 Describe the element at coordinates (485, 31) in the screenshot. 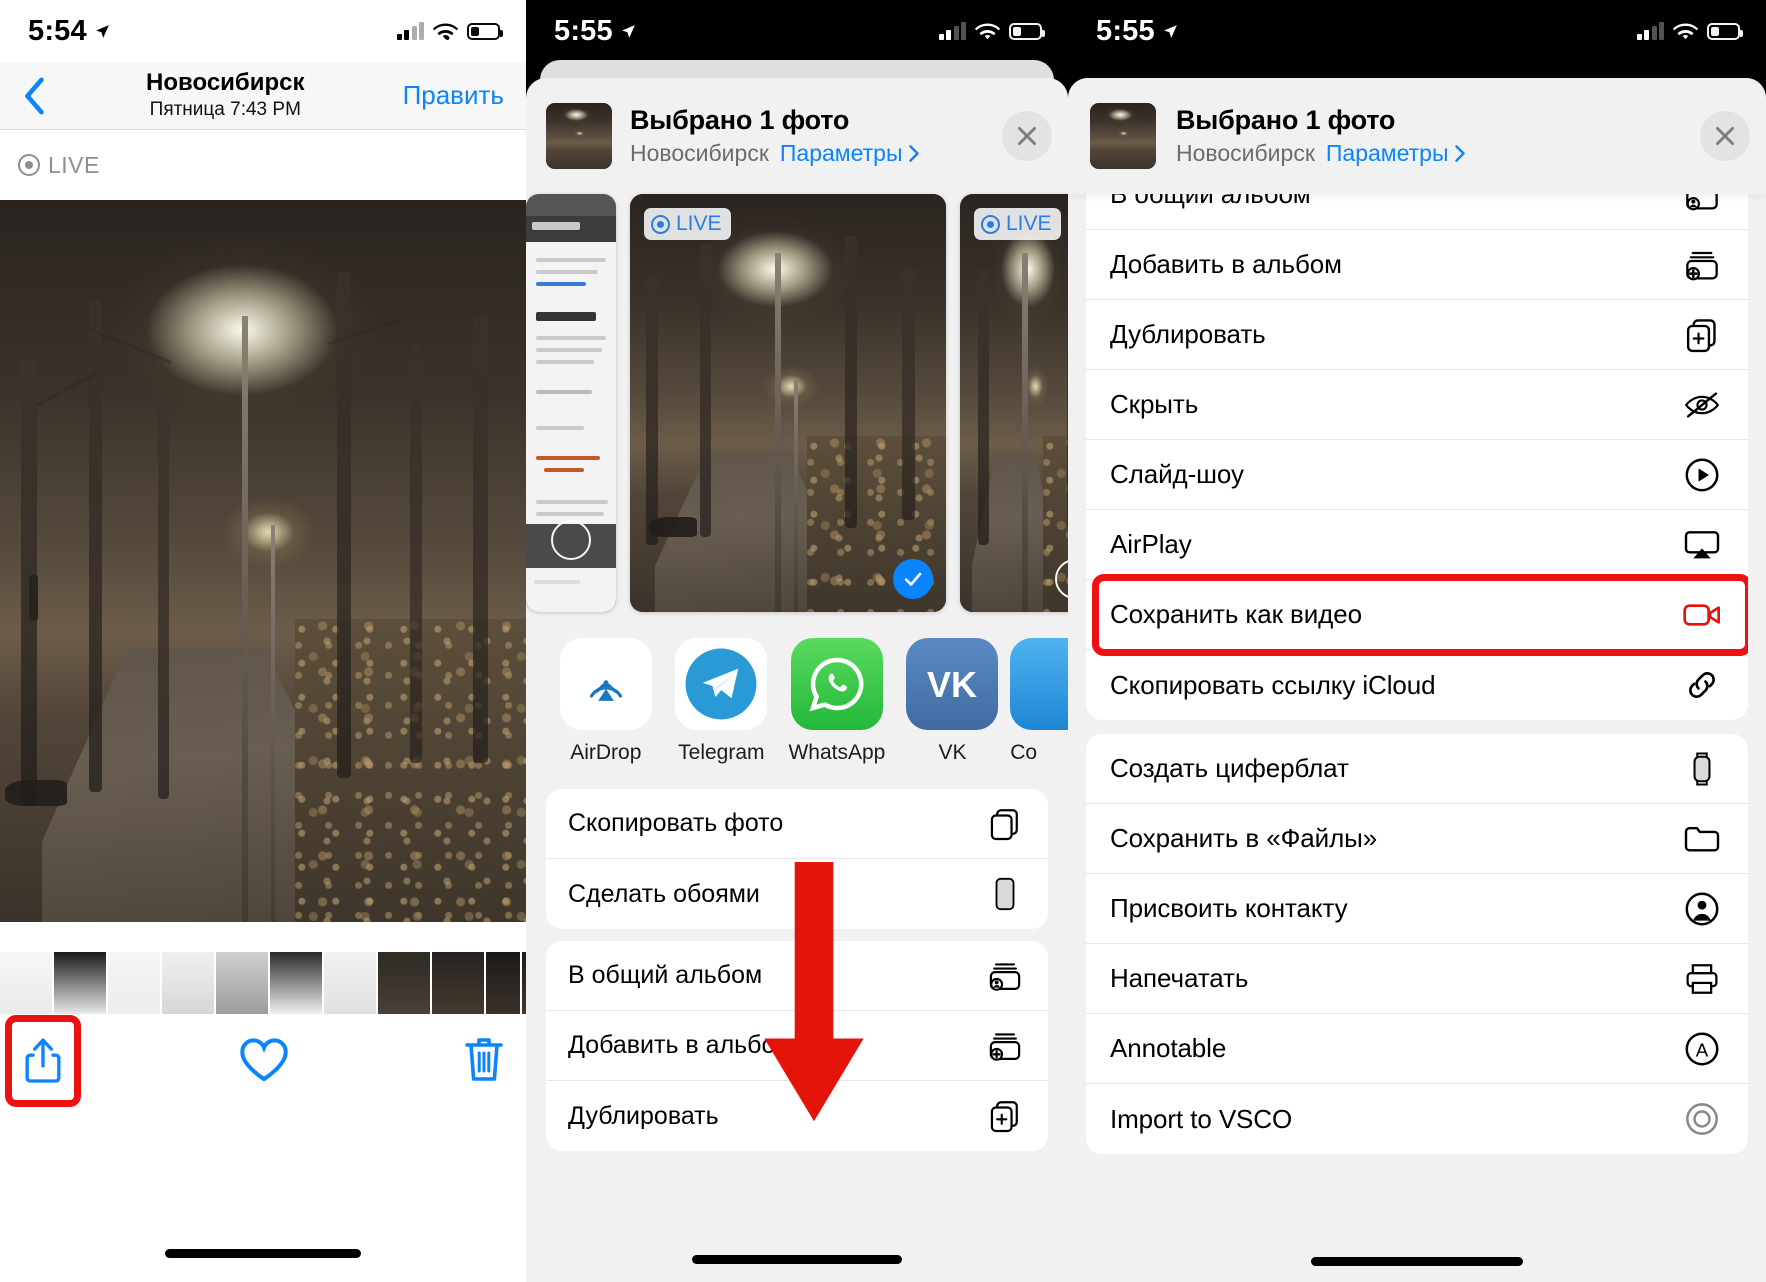

I see `battery-icon` at that location.